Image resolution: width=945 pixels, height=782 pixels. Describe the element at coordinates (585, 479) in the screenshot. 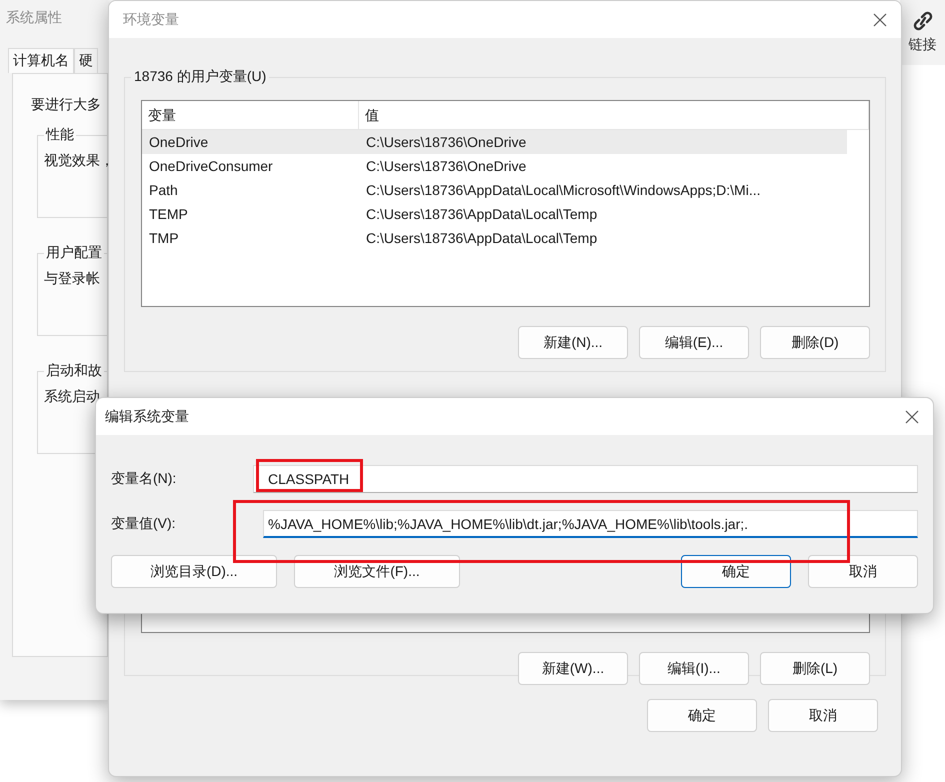

I see `input-field: CLASSPATH` at that location.